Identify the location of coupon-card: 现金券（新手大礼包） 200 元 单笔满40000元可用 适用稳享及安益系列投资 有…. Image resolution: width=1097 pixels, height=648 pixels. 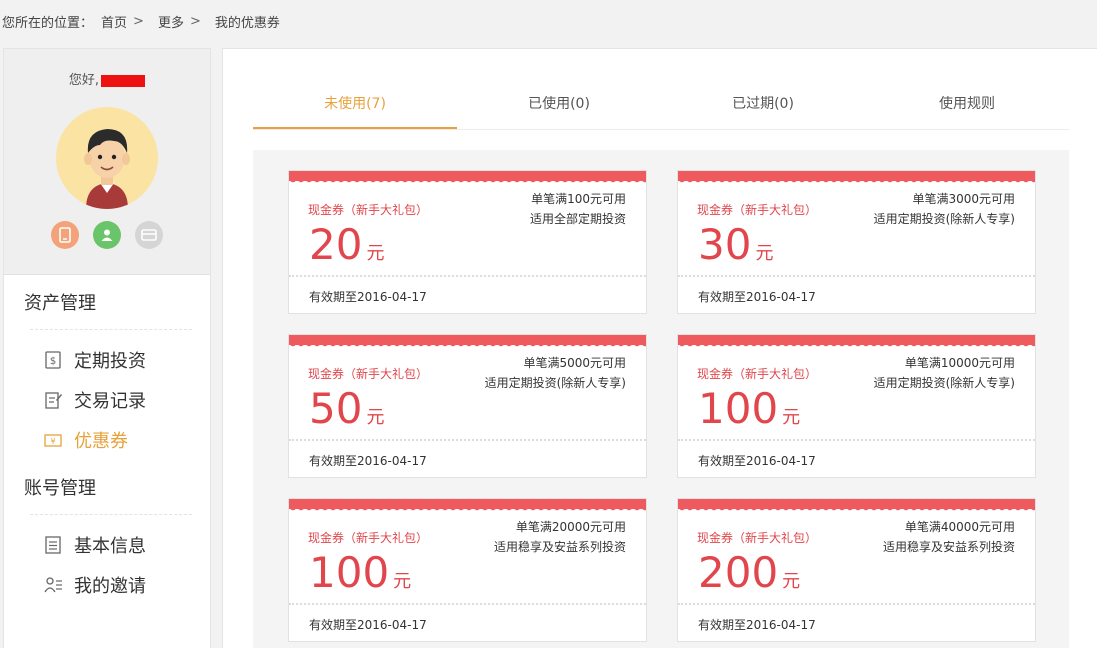
(856, 570).